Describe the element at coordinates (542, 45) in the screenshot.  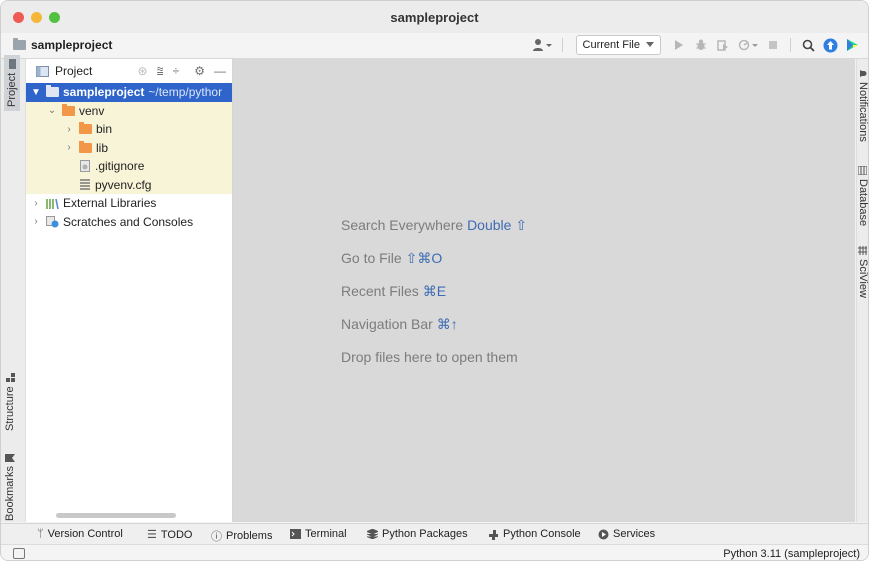
I see `user-icon` at that location.